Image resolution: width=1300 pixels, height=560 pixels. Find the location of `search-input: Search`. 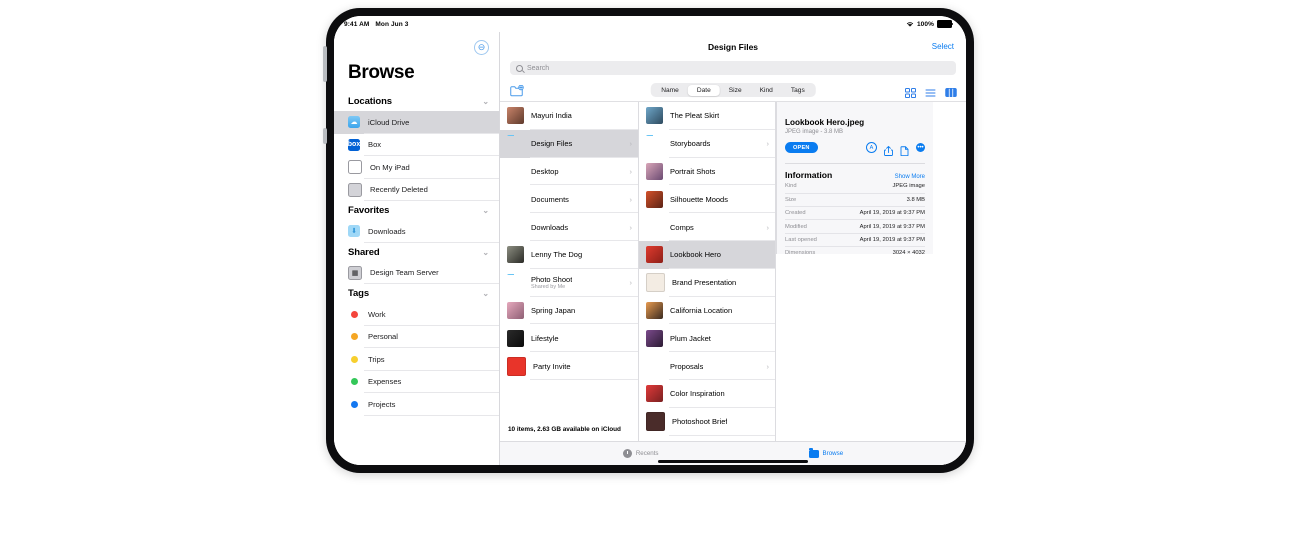

search-input: Search is located at coordinates (733, 68).